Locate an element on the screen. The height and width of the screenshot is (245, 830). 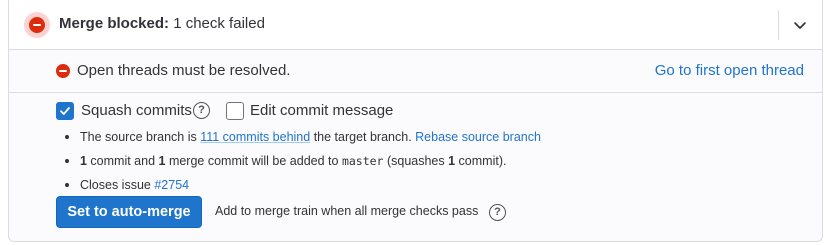
blocker-message: Open threads must be resolved. is located at coordinates (184, 70).